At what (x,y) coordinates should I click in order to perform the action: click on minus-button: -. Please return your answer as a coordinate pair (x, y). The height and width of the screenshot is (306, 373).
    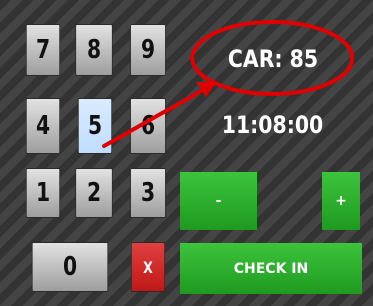
    Looking at the image, I should click on (218, 201).